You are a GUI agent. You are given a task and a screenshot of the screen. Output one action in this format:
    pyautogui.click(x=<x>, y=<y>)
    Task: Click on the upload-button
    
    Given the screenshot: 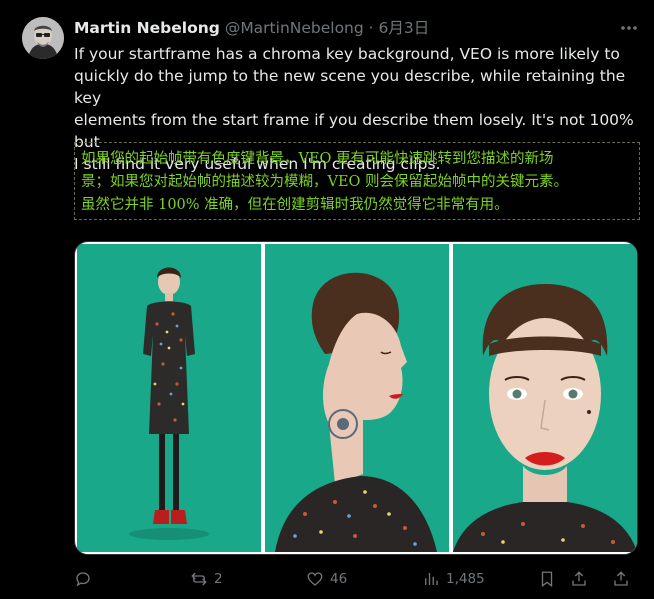 What is the action you would take?
    pyautogui.click(x=624, y=579)
    